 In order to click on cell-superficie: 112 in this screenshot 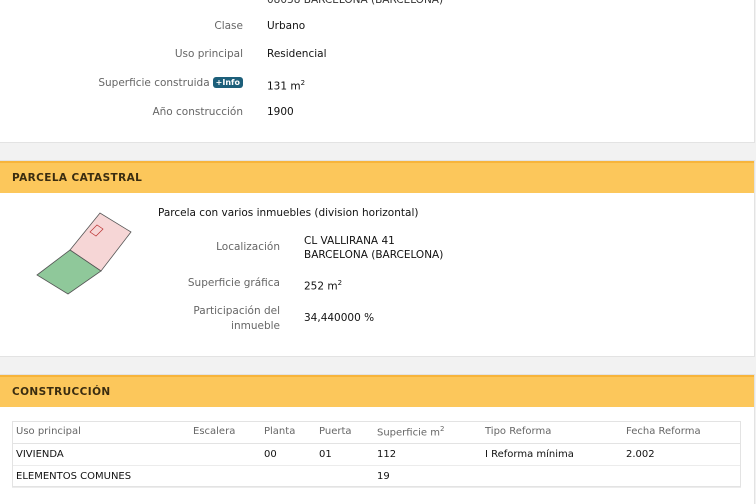, I will do `click(427, 454)`.